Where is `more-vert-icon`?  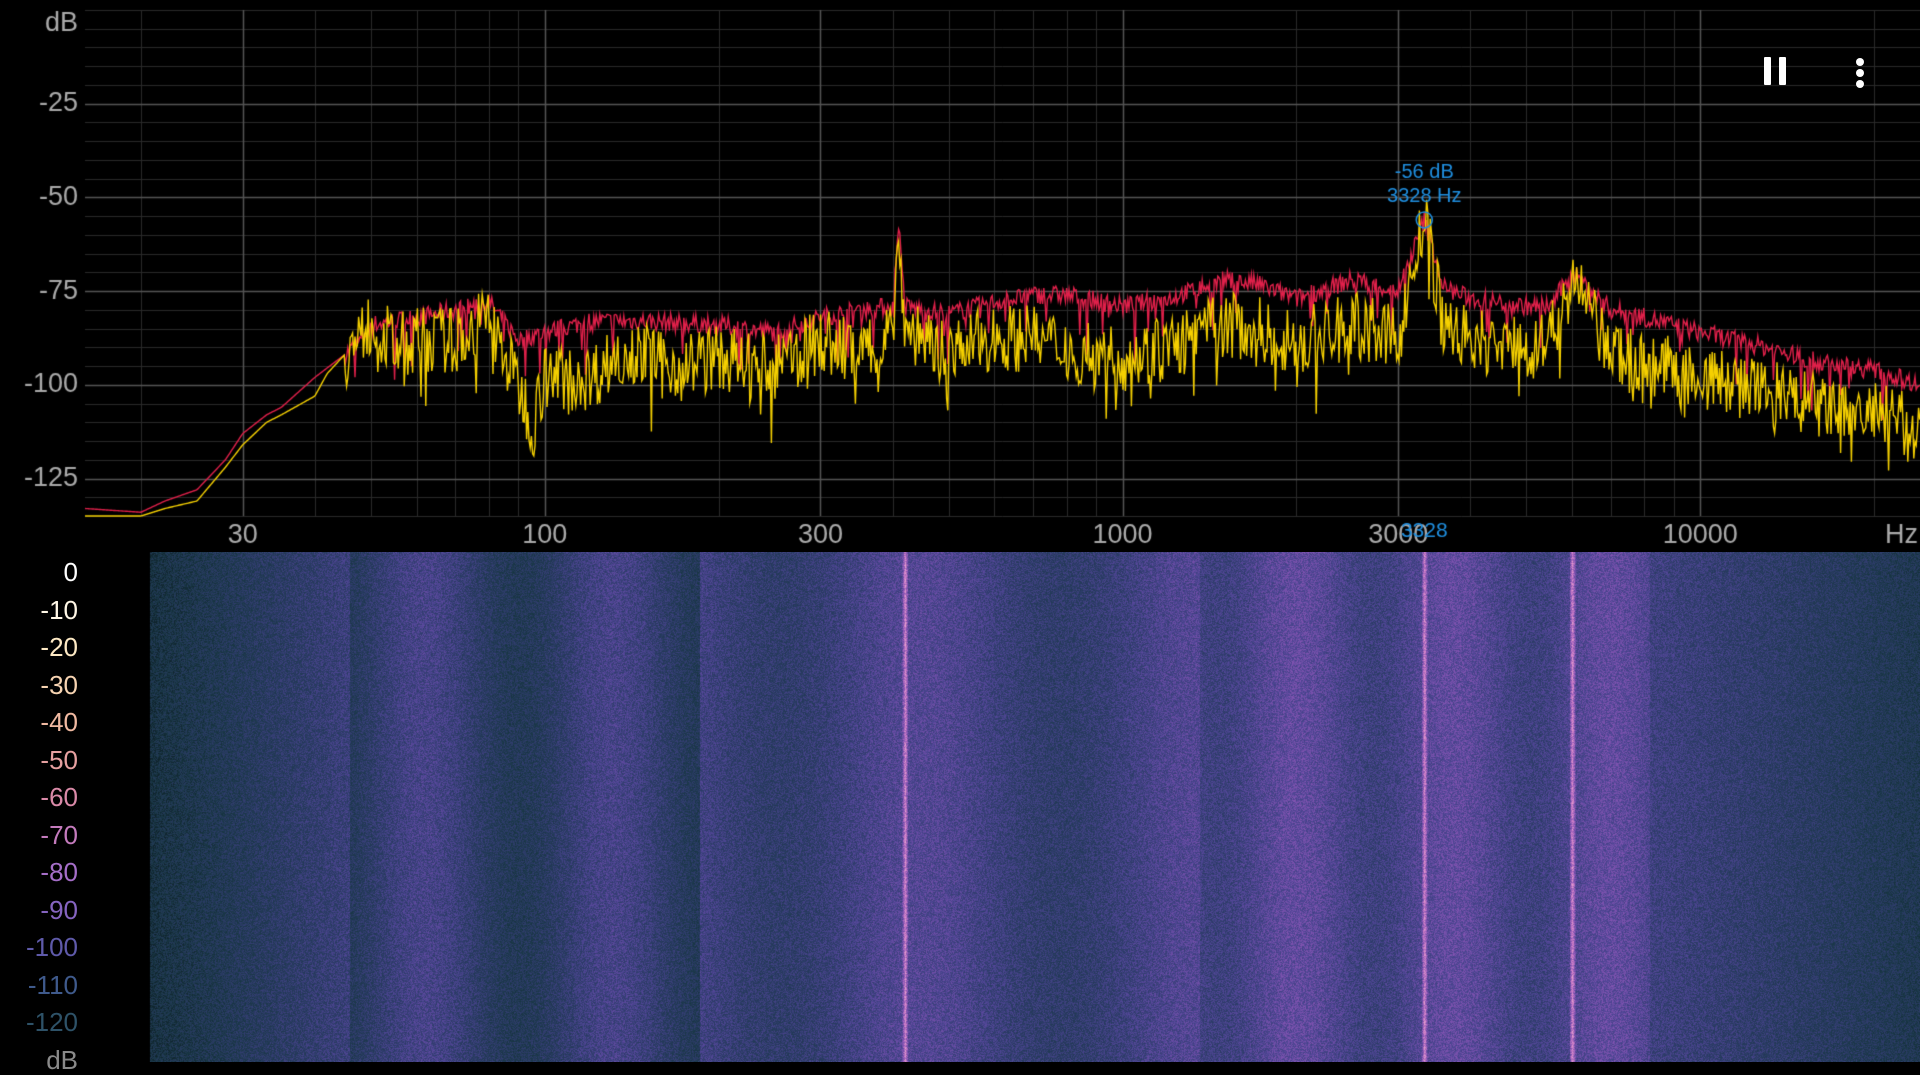
more-vert-icon is located at coordinates (1860, 73).